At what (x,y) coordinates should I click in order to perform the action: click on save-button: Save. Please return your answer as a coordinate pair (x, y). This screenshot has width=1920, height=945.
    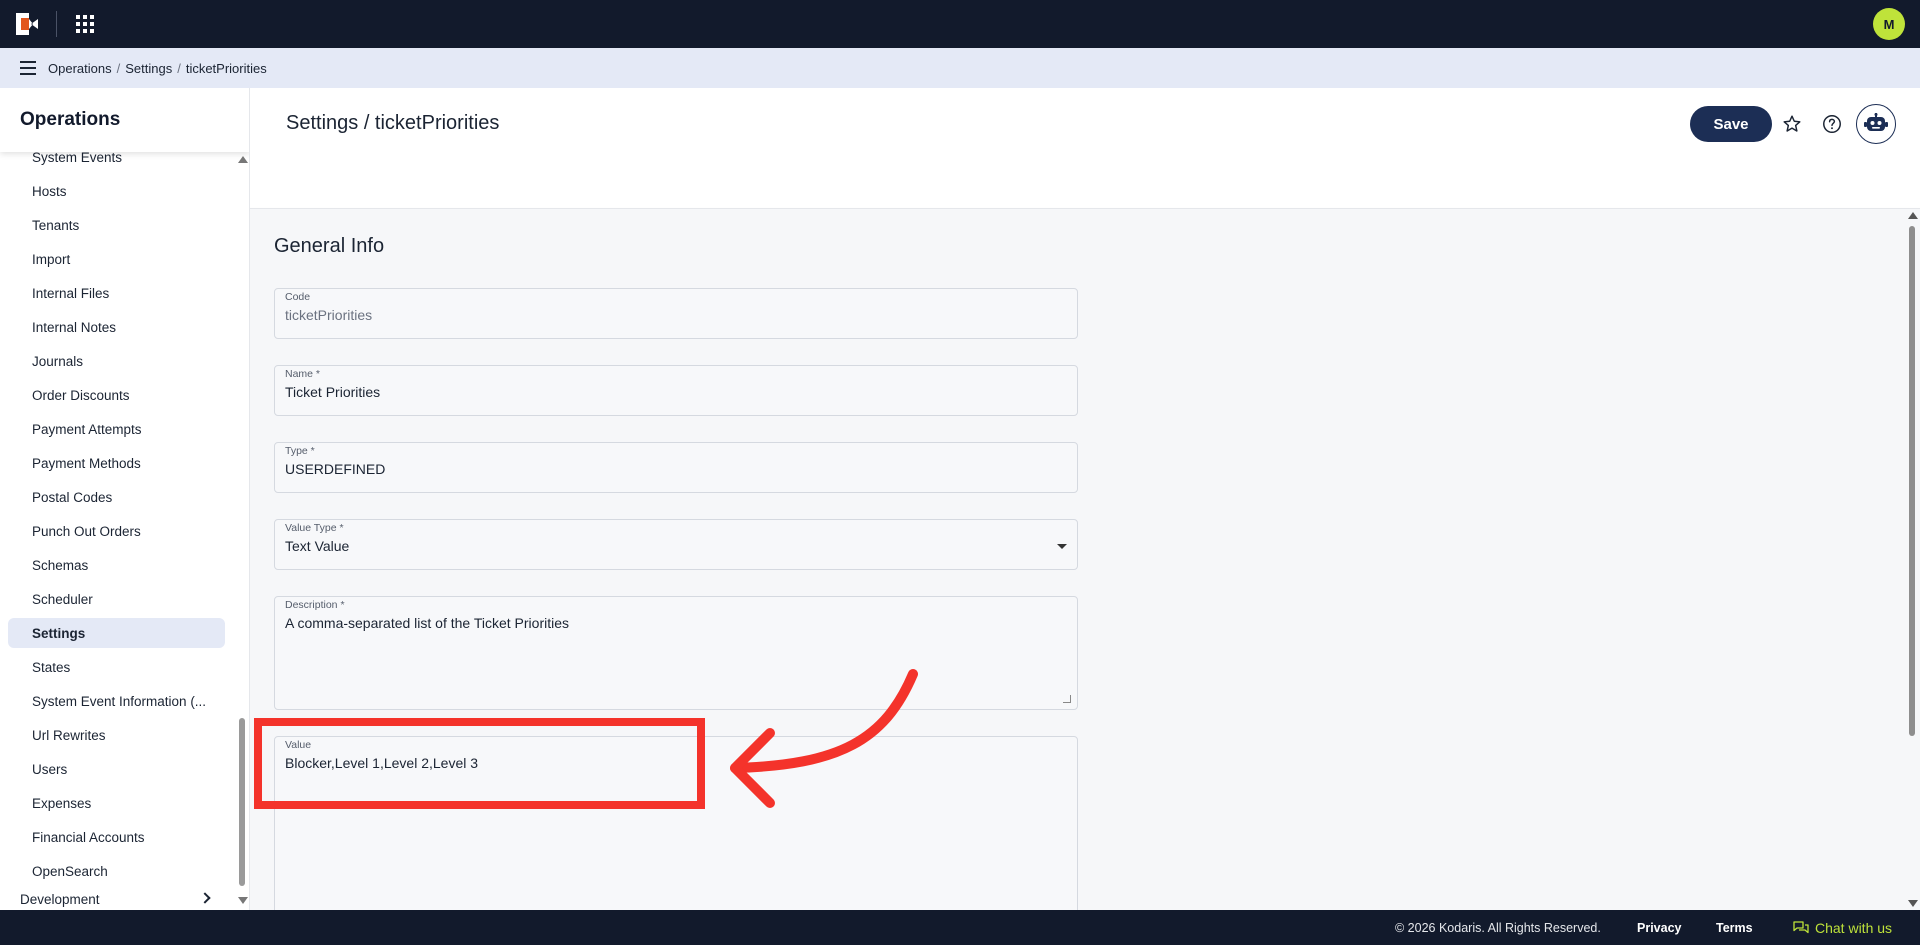
    Looking at the image, I should click on (1731, 124).